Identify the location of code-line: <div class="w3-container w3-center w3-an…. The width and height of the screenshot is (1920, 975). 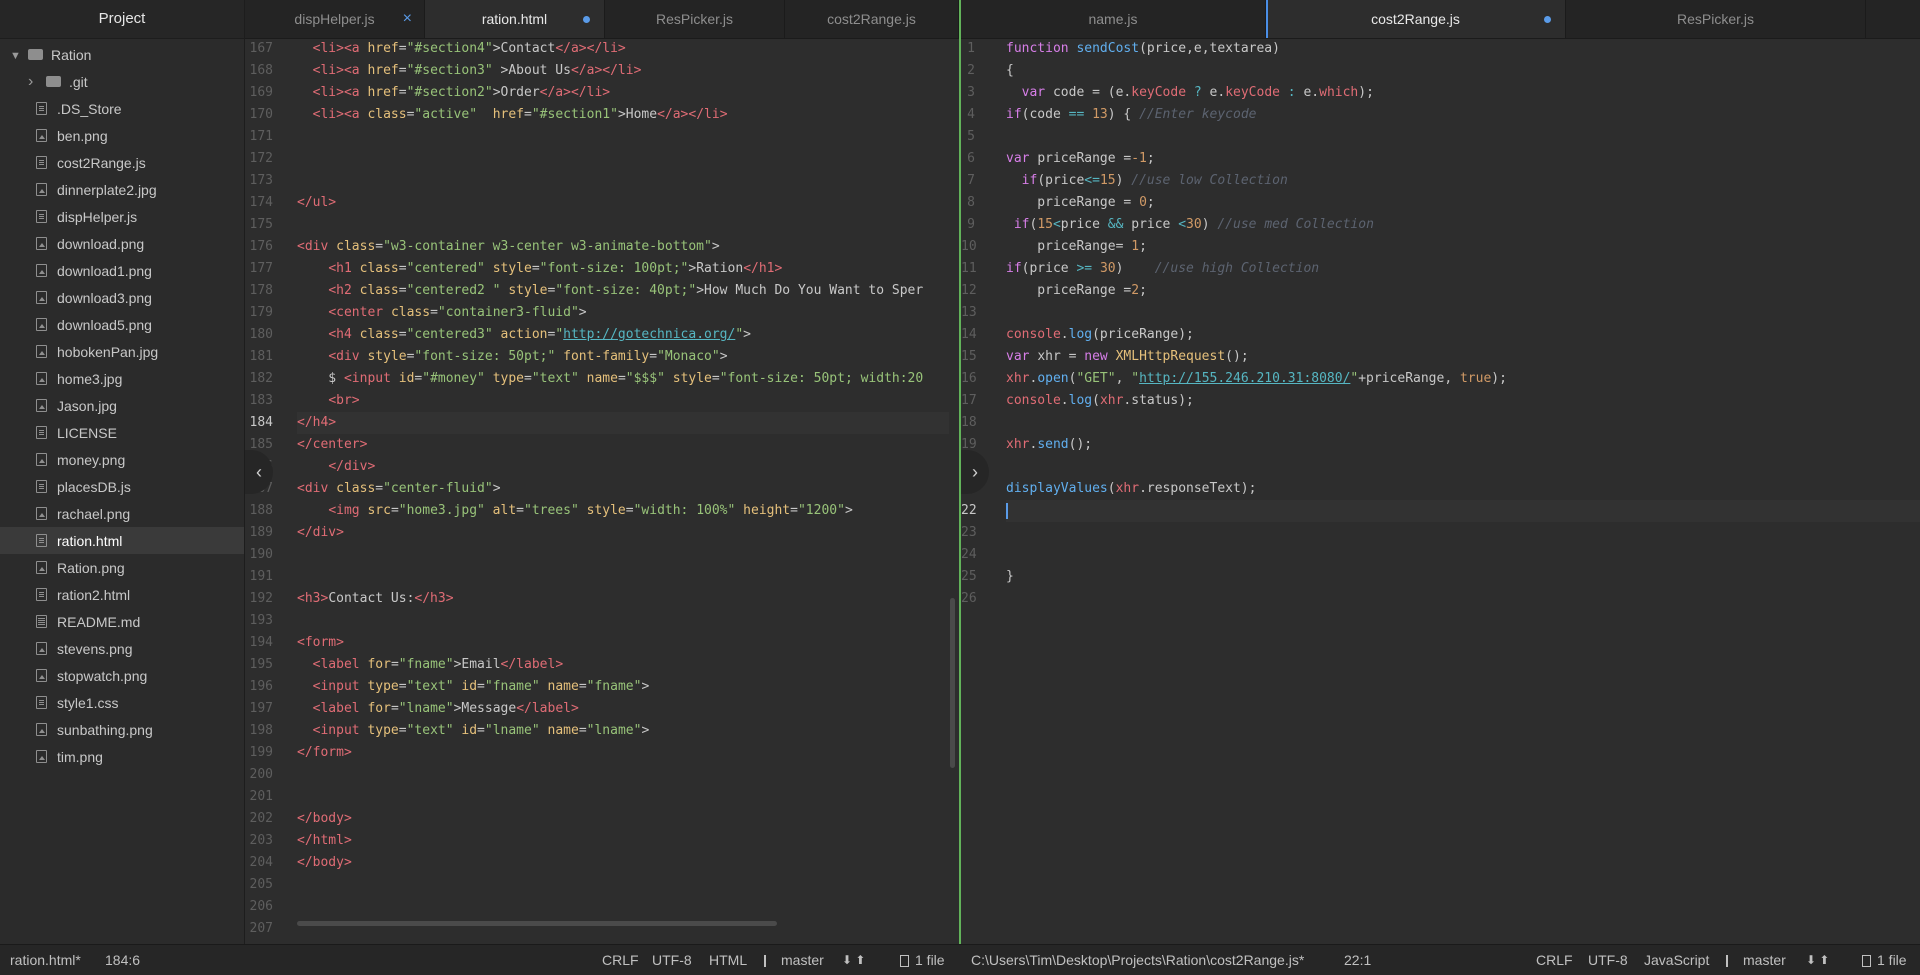
(623, 247).